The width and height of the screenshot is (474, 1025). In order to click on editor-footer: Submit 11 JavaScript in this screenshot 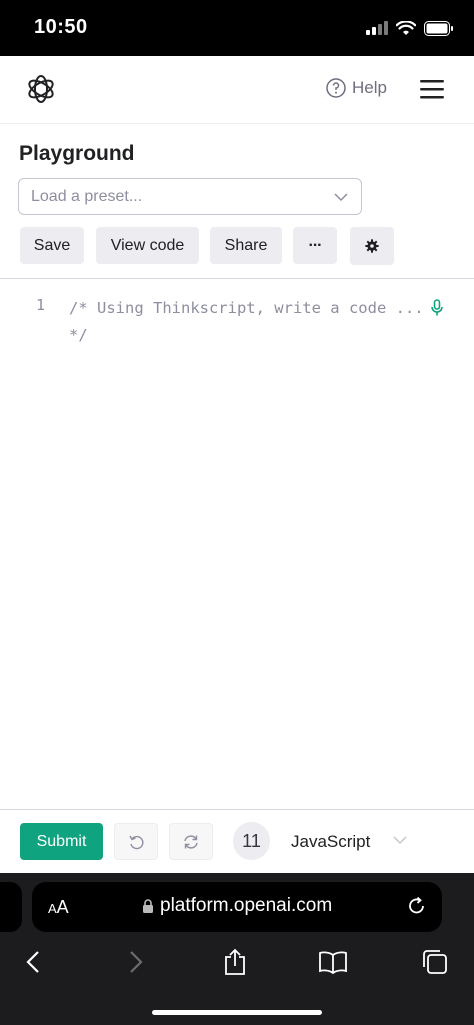, I will do `click(237, 841)`.